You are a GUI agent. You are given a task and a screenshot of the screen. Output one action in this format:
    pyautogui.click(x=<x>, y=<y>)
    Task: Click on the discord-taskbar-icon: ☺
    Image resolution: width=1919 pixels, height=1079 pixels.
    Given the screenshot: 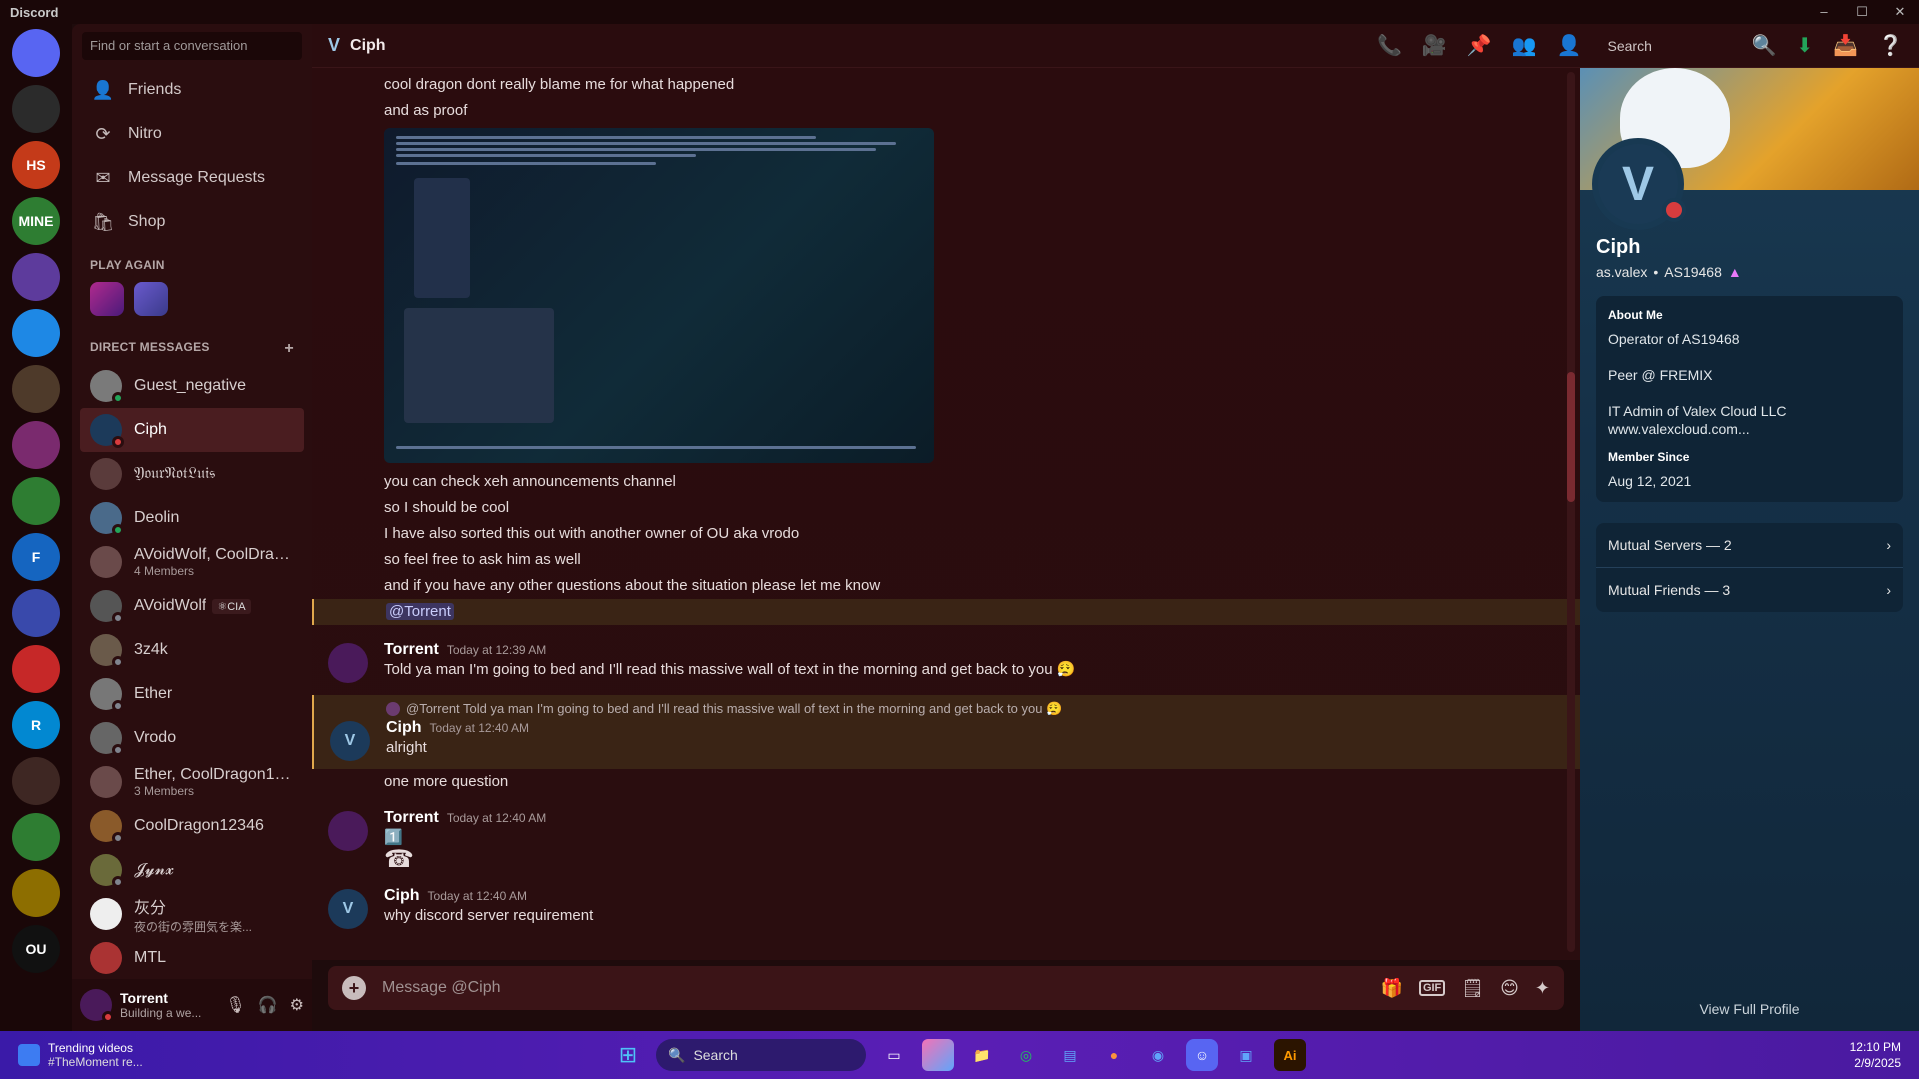 What is the action you would take?
    pyautogui.click(x=1202, y=1055)
    